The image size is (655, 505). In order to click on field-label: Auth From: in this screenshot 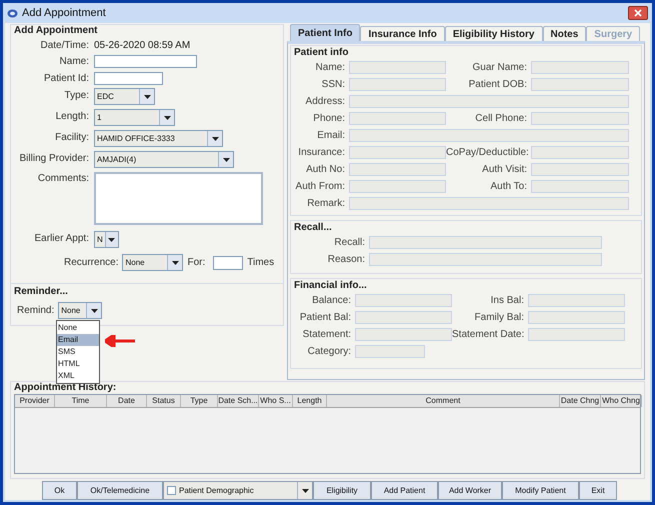, I will do `click(320, 187)`.